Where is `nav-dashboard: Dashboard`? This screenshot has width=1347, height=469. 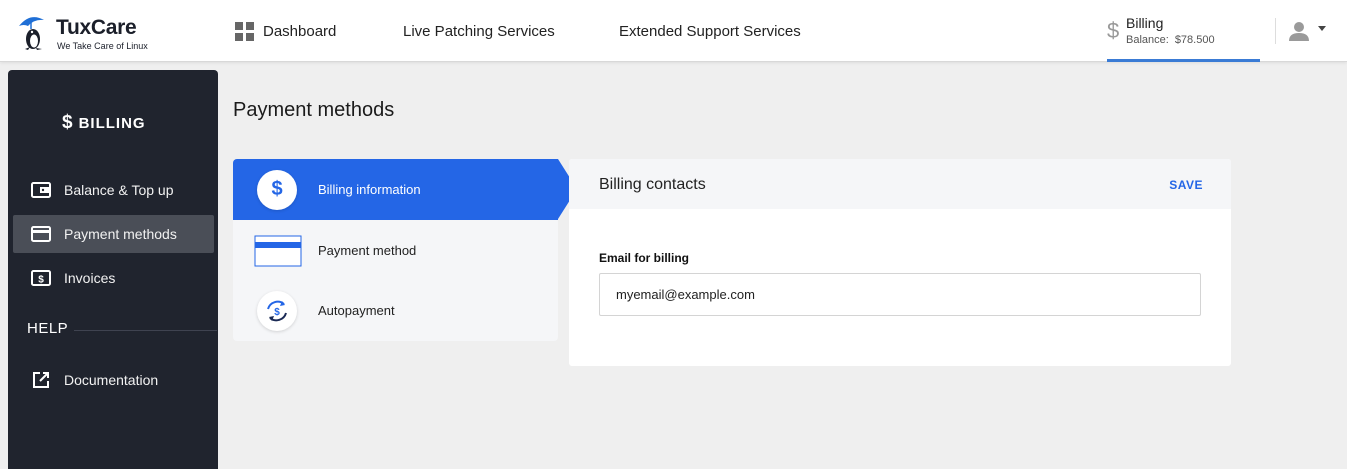 nav-dashboard: Dashboard is located at coordinates (285, 31).